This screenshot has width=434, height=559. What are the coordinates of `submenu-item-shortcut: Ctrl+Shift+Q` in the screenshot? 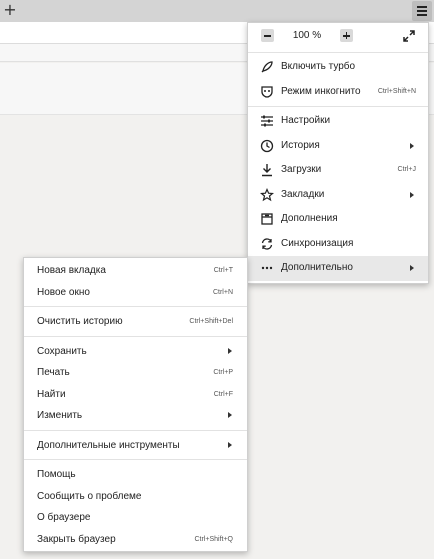 It's located at (213, 539).